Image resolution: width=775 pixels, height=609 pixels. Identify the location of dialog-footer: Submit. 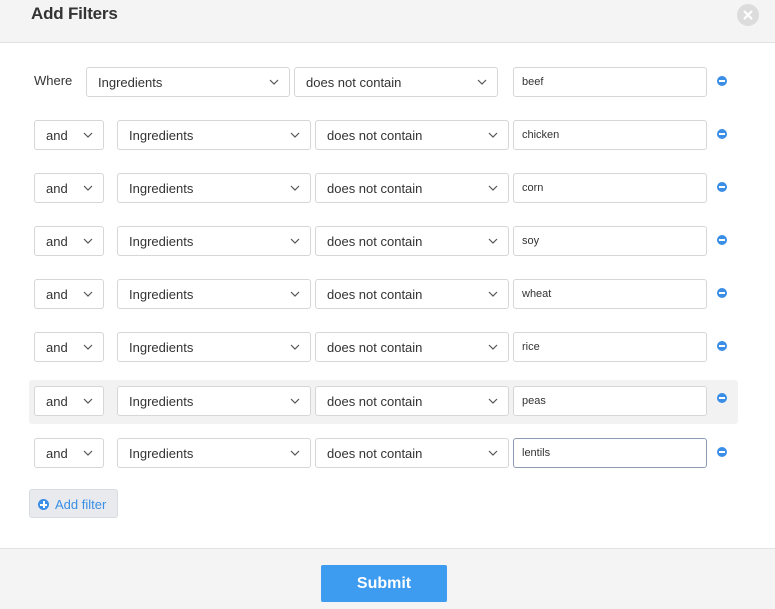
(387, 578).